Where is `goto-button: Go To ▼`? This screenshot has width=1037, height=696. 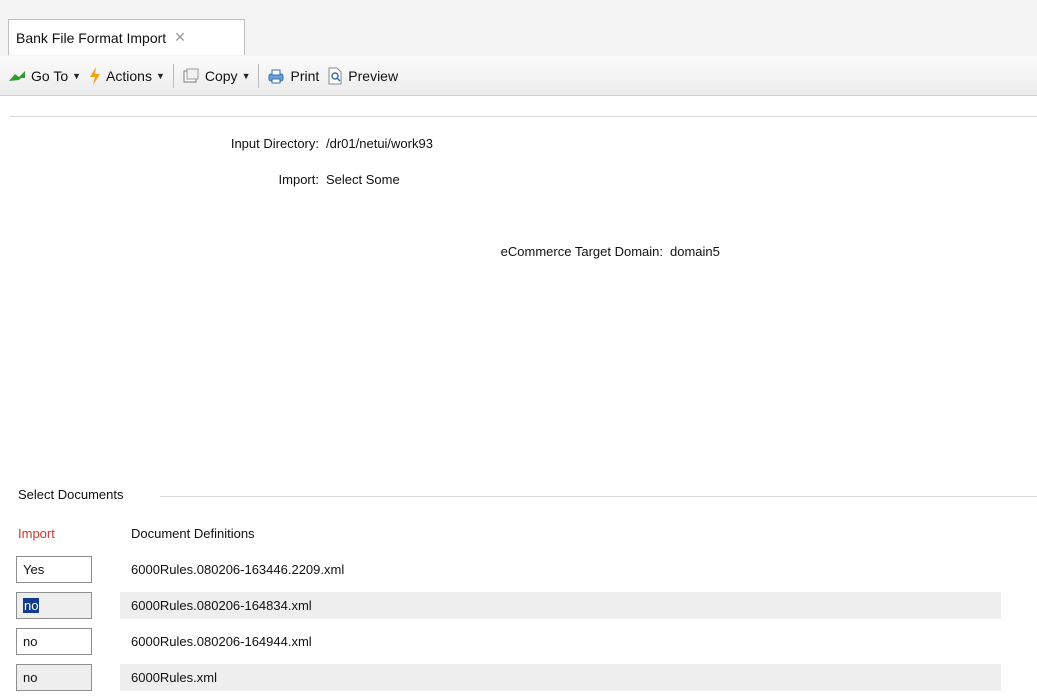
goto-button: Go To ▼ is located at coordinates (44, 76).